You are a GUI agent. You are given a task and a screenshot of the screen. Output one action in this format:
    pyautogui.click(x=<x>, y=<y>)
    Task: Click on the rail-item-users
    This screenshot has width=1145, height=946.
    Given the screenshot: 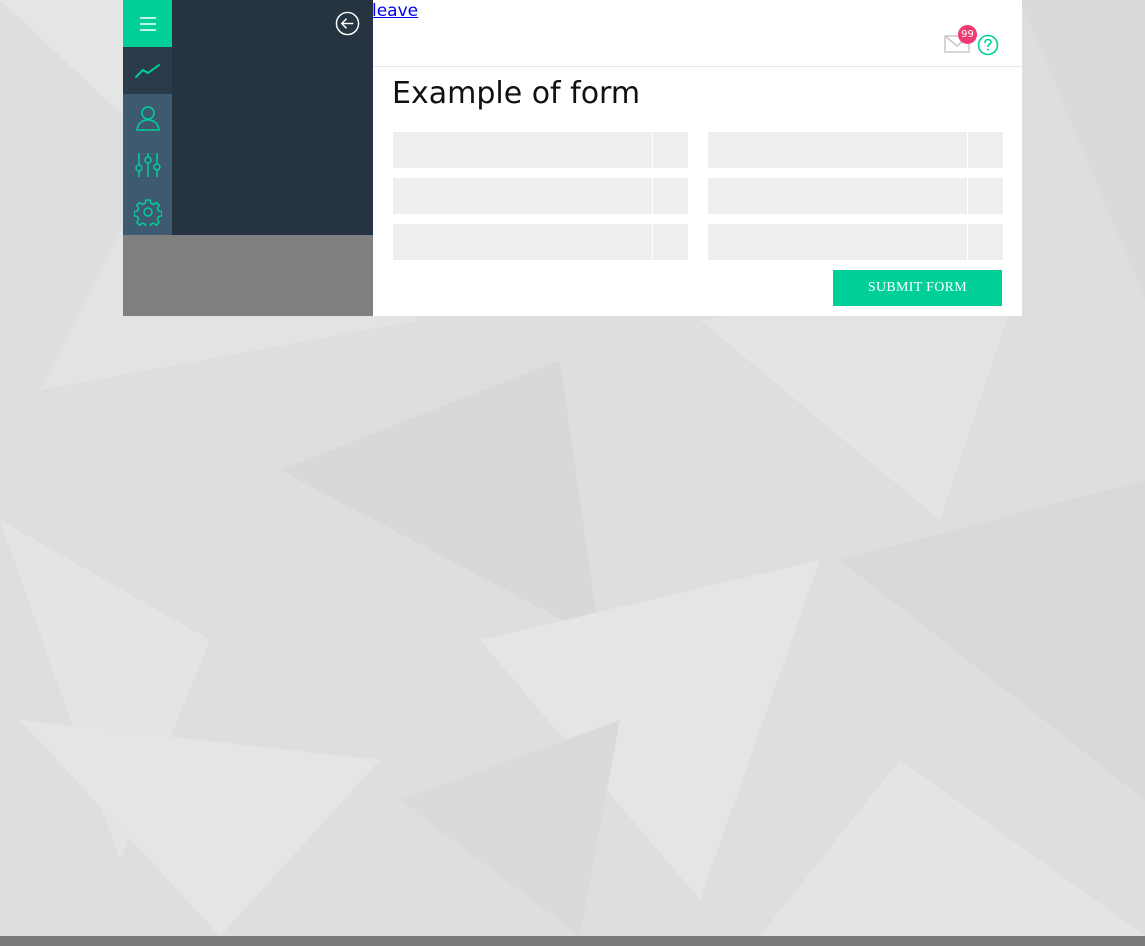 What is the action you would take?
    pyautogui.click(x=147, y=117)
    